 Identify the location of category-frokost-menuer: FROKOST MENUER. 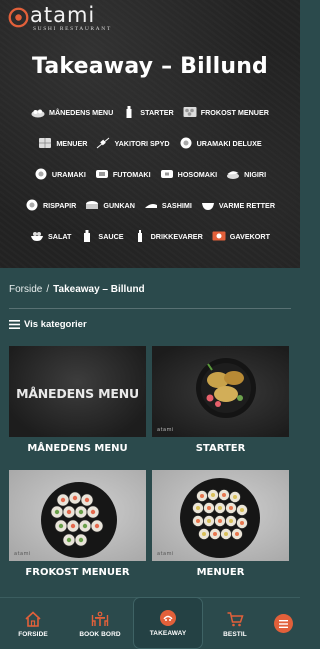
(226, 112).